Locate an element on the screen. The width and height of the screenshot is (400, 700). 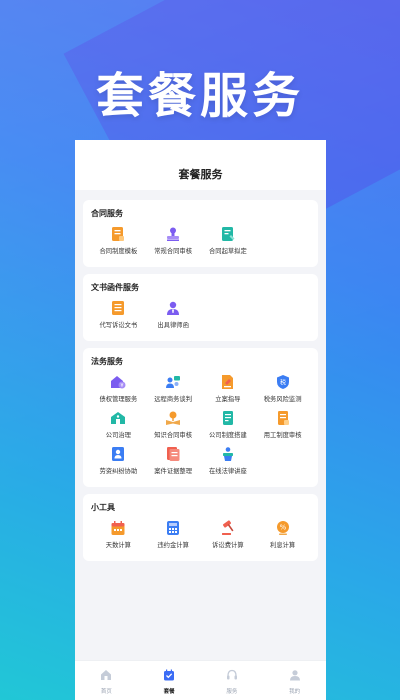
service-item: 出具律师函 is located at coordinates (173, 314).